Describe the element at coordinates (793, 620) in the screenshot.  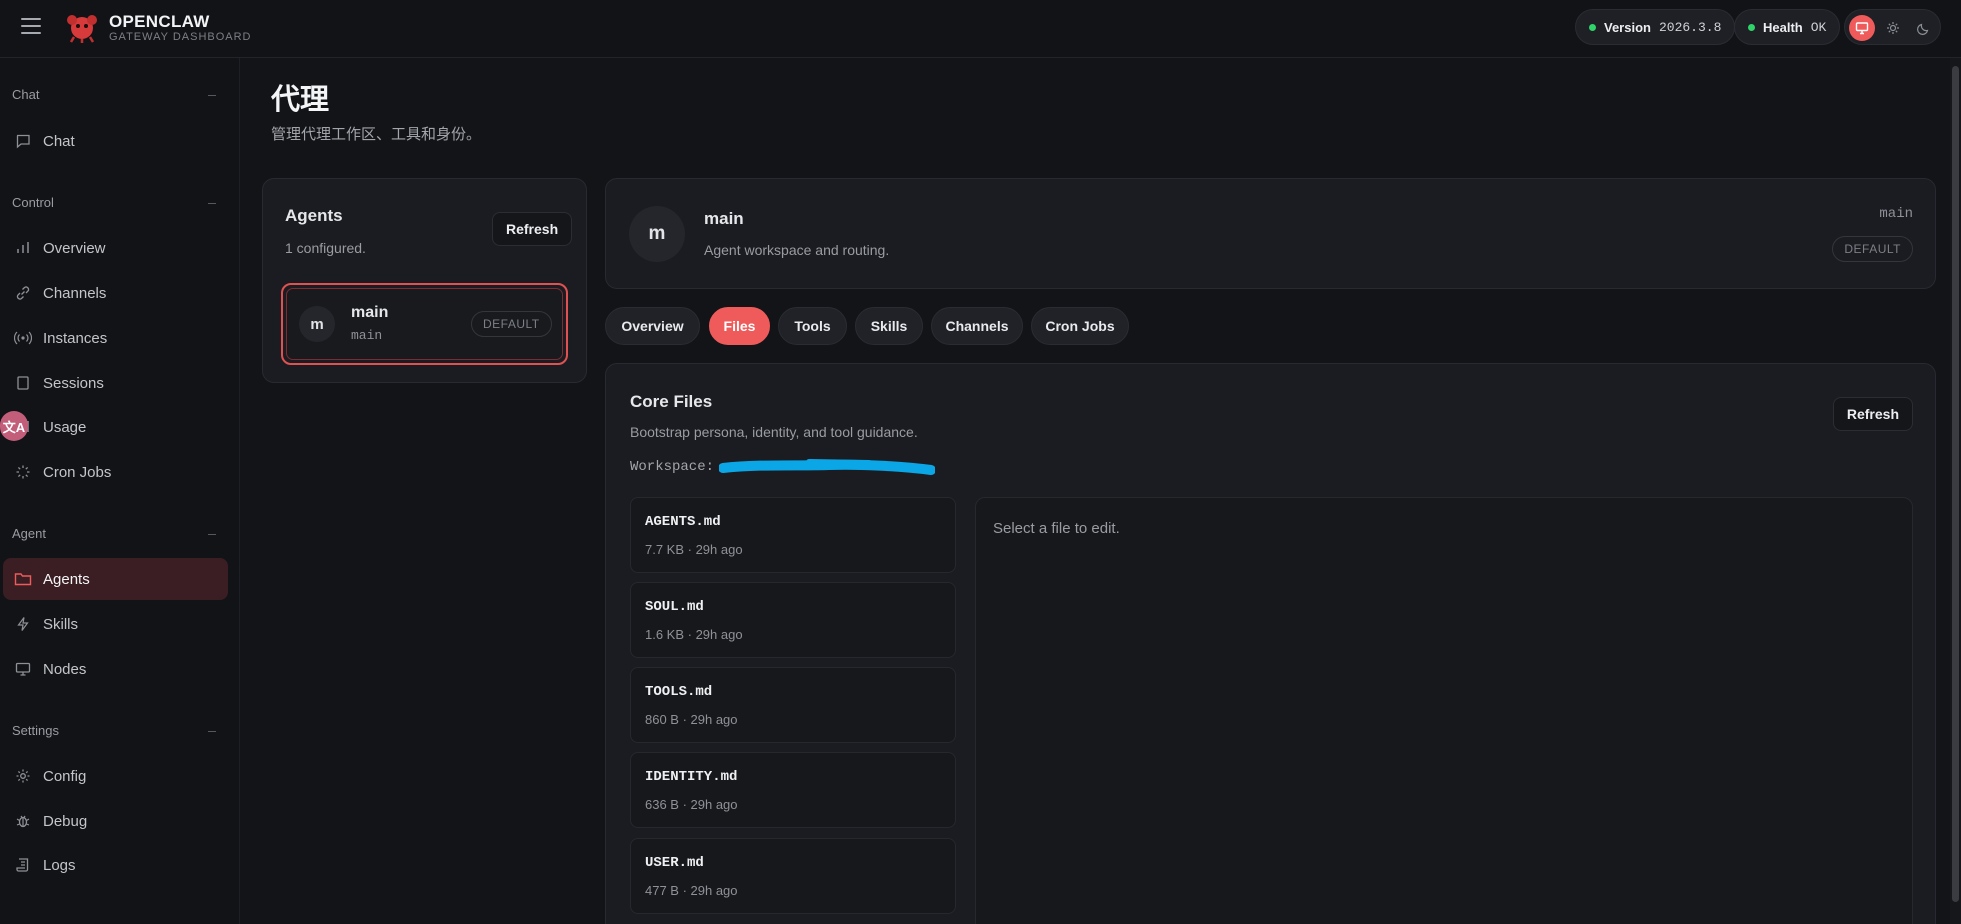
I see `file-item-soul: SOUL.md 1.6 KB · 29h ago` at that location.